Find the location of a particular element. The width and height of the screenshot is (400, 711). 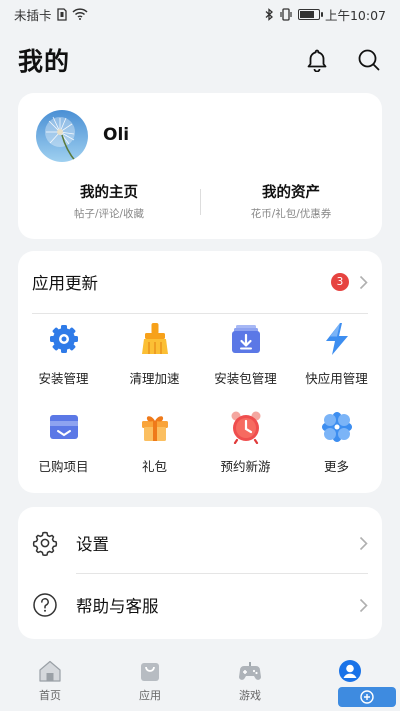

notification-button is located at coordinates (317, 60).